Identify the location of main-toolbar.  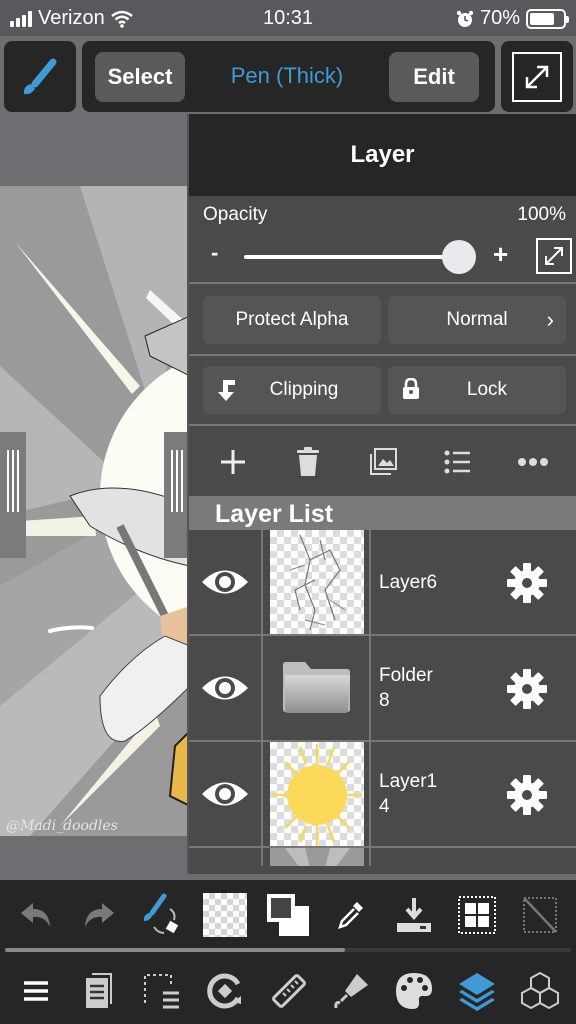
(288, 990).